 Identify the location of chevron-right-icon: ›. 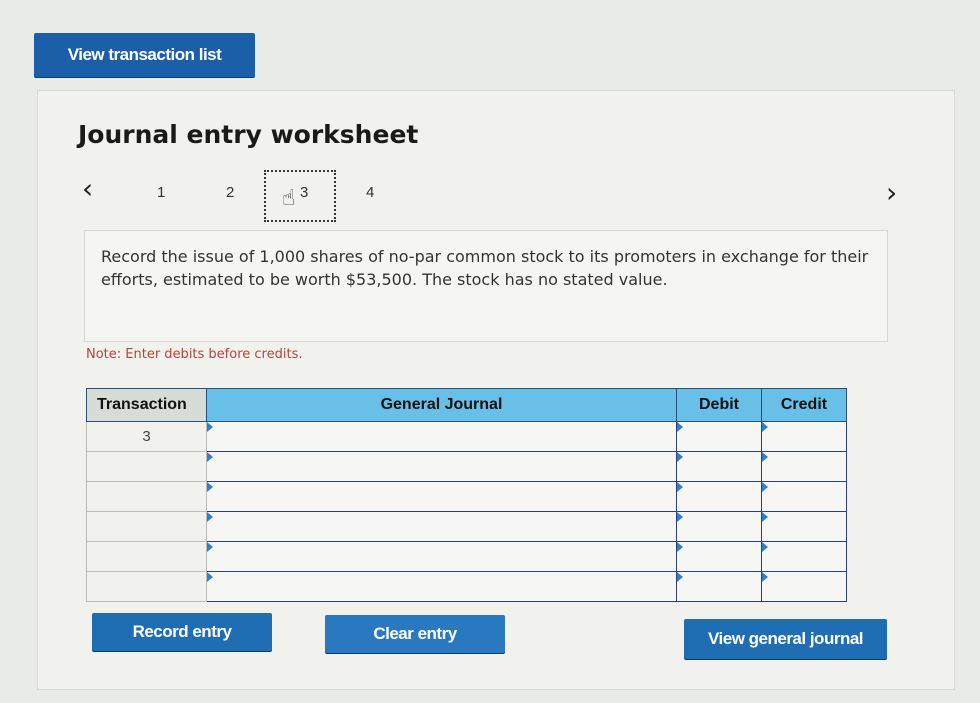
(891, 192).